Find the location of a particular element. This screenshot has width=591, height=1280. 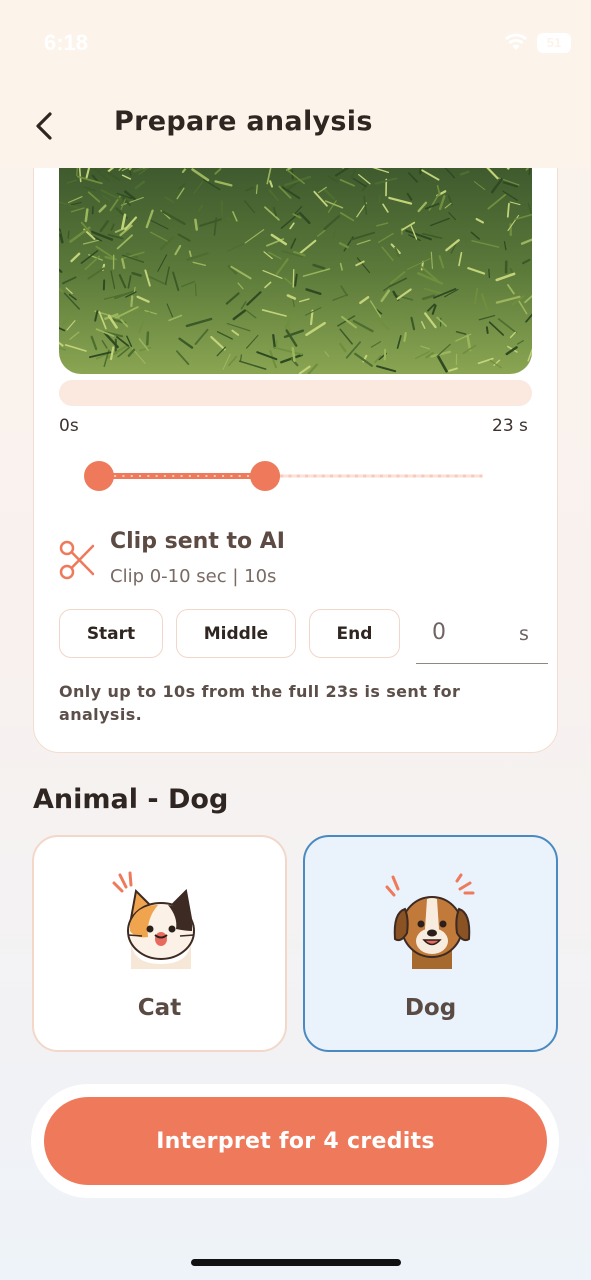

slider-end-handle is located at coordinates (265, 476).